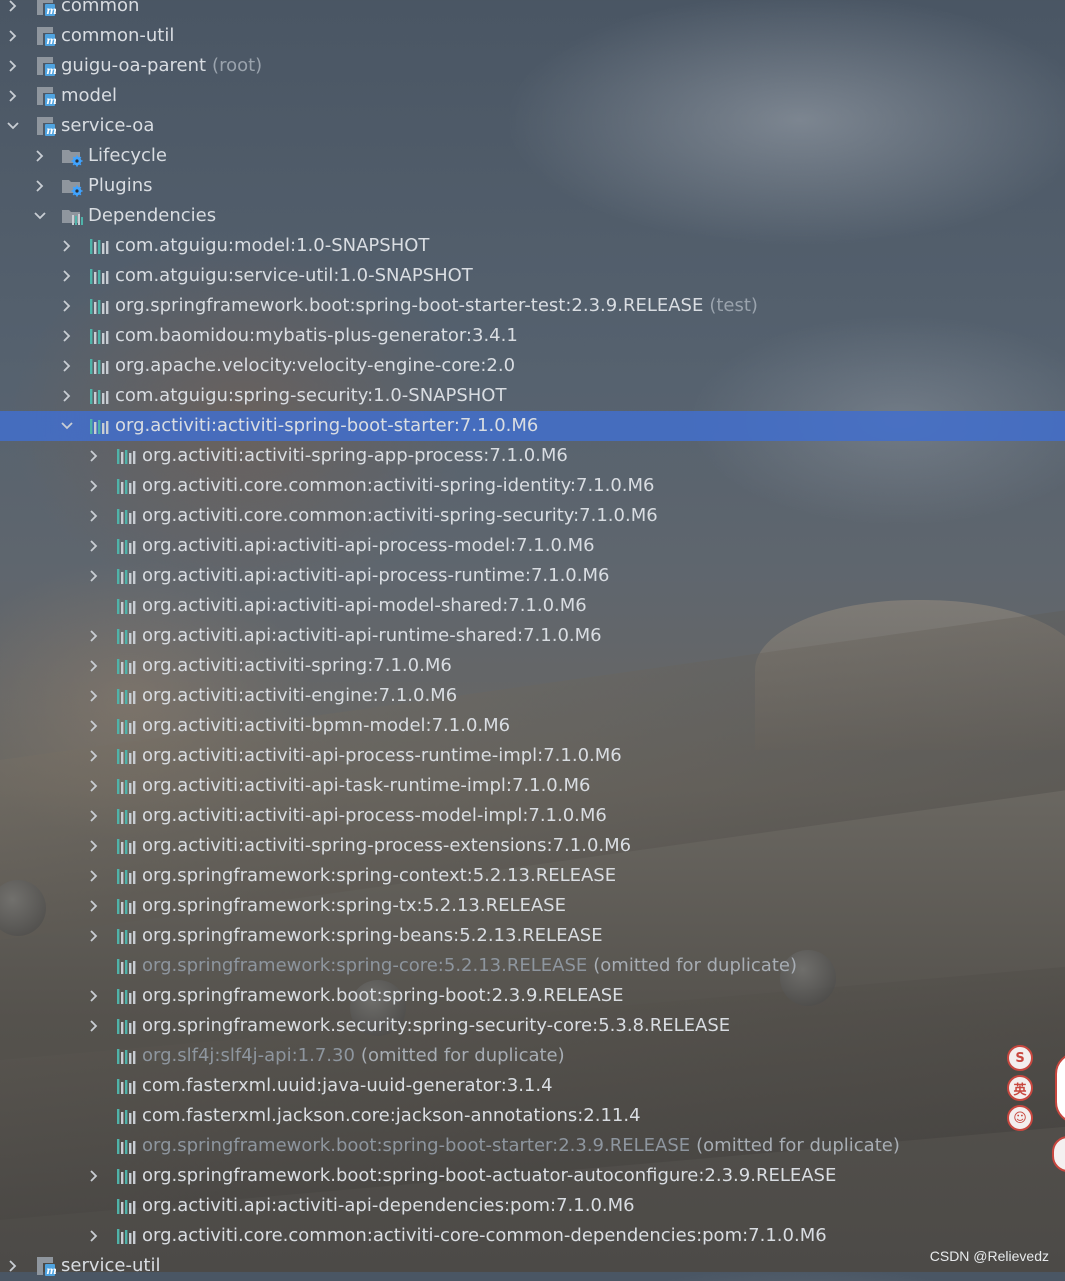  I want to click on sogou-ime-icon: S, so click(1020, 1058).